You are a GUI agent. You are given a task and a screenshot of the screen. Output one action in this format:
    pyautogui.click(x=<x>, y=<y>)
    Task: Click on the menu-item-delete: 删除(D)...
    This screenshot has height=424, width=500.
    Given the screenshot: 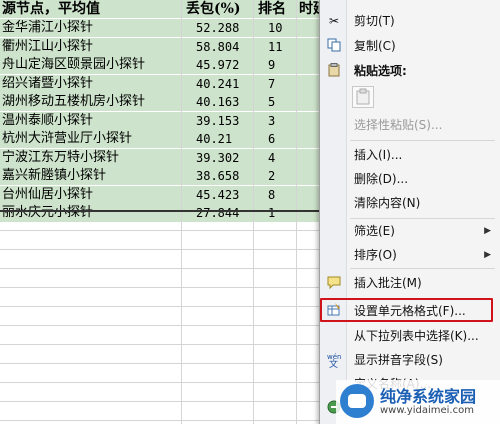 What is the action you would take?
    pyautogui.click(x=410, y=179)
    